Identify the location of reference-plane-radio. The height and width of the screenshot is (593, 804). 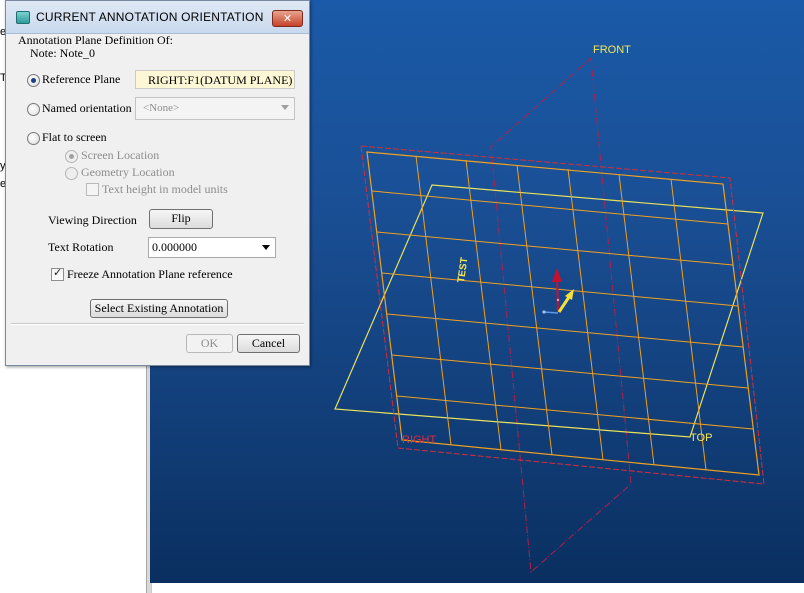
(33, 80).